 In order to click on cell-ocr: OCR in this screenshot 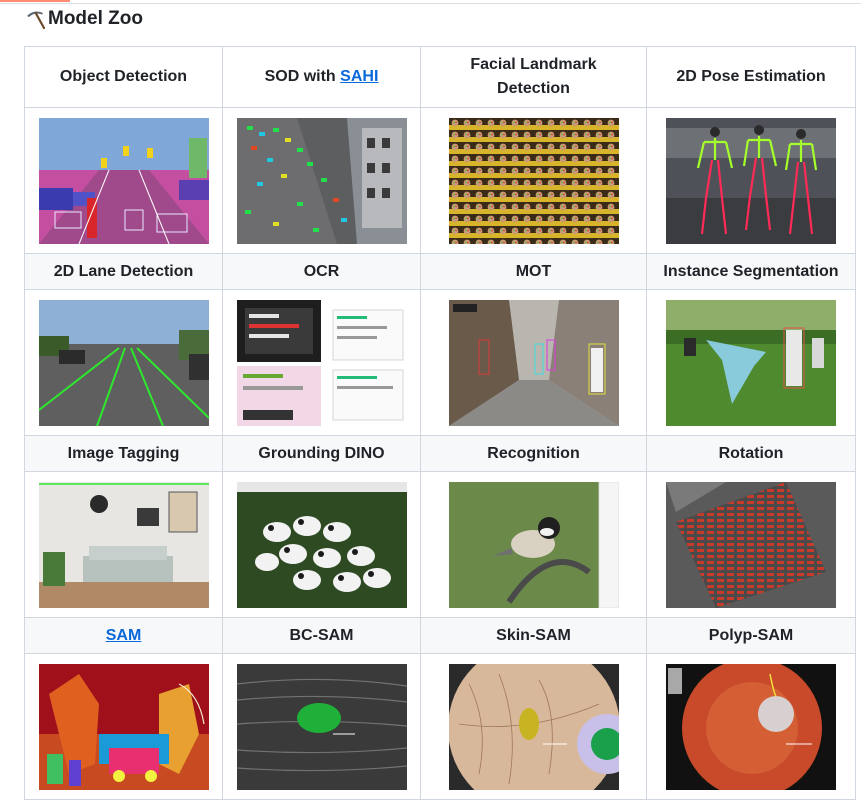, I will do `click(321, 271)`.